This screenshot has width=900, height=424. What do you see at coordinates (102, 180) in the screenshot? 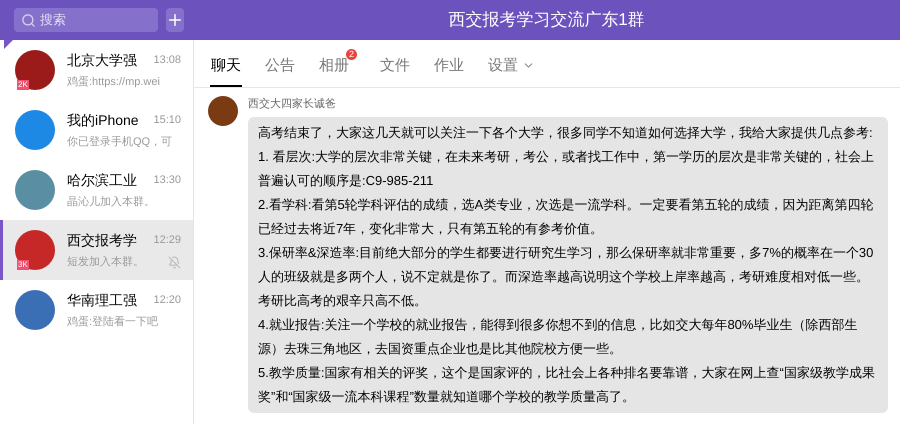
I see `chat-name: 哈尔滨工业` at bounding box center [102, 180].